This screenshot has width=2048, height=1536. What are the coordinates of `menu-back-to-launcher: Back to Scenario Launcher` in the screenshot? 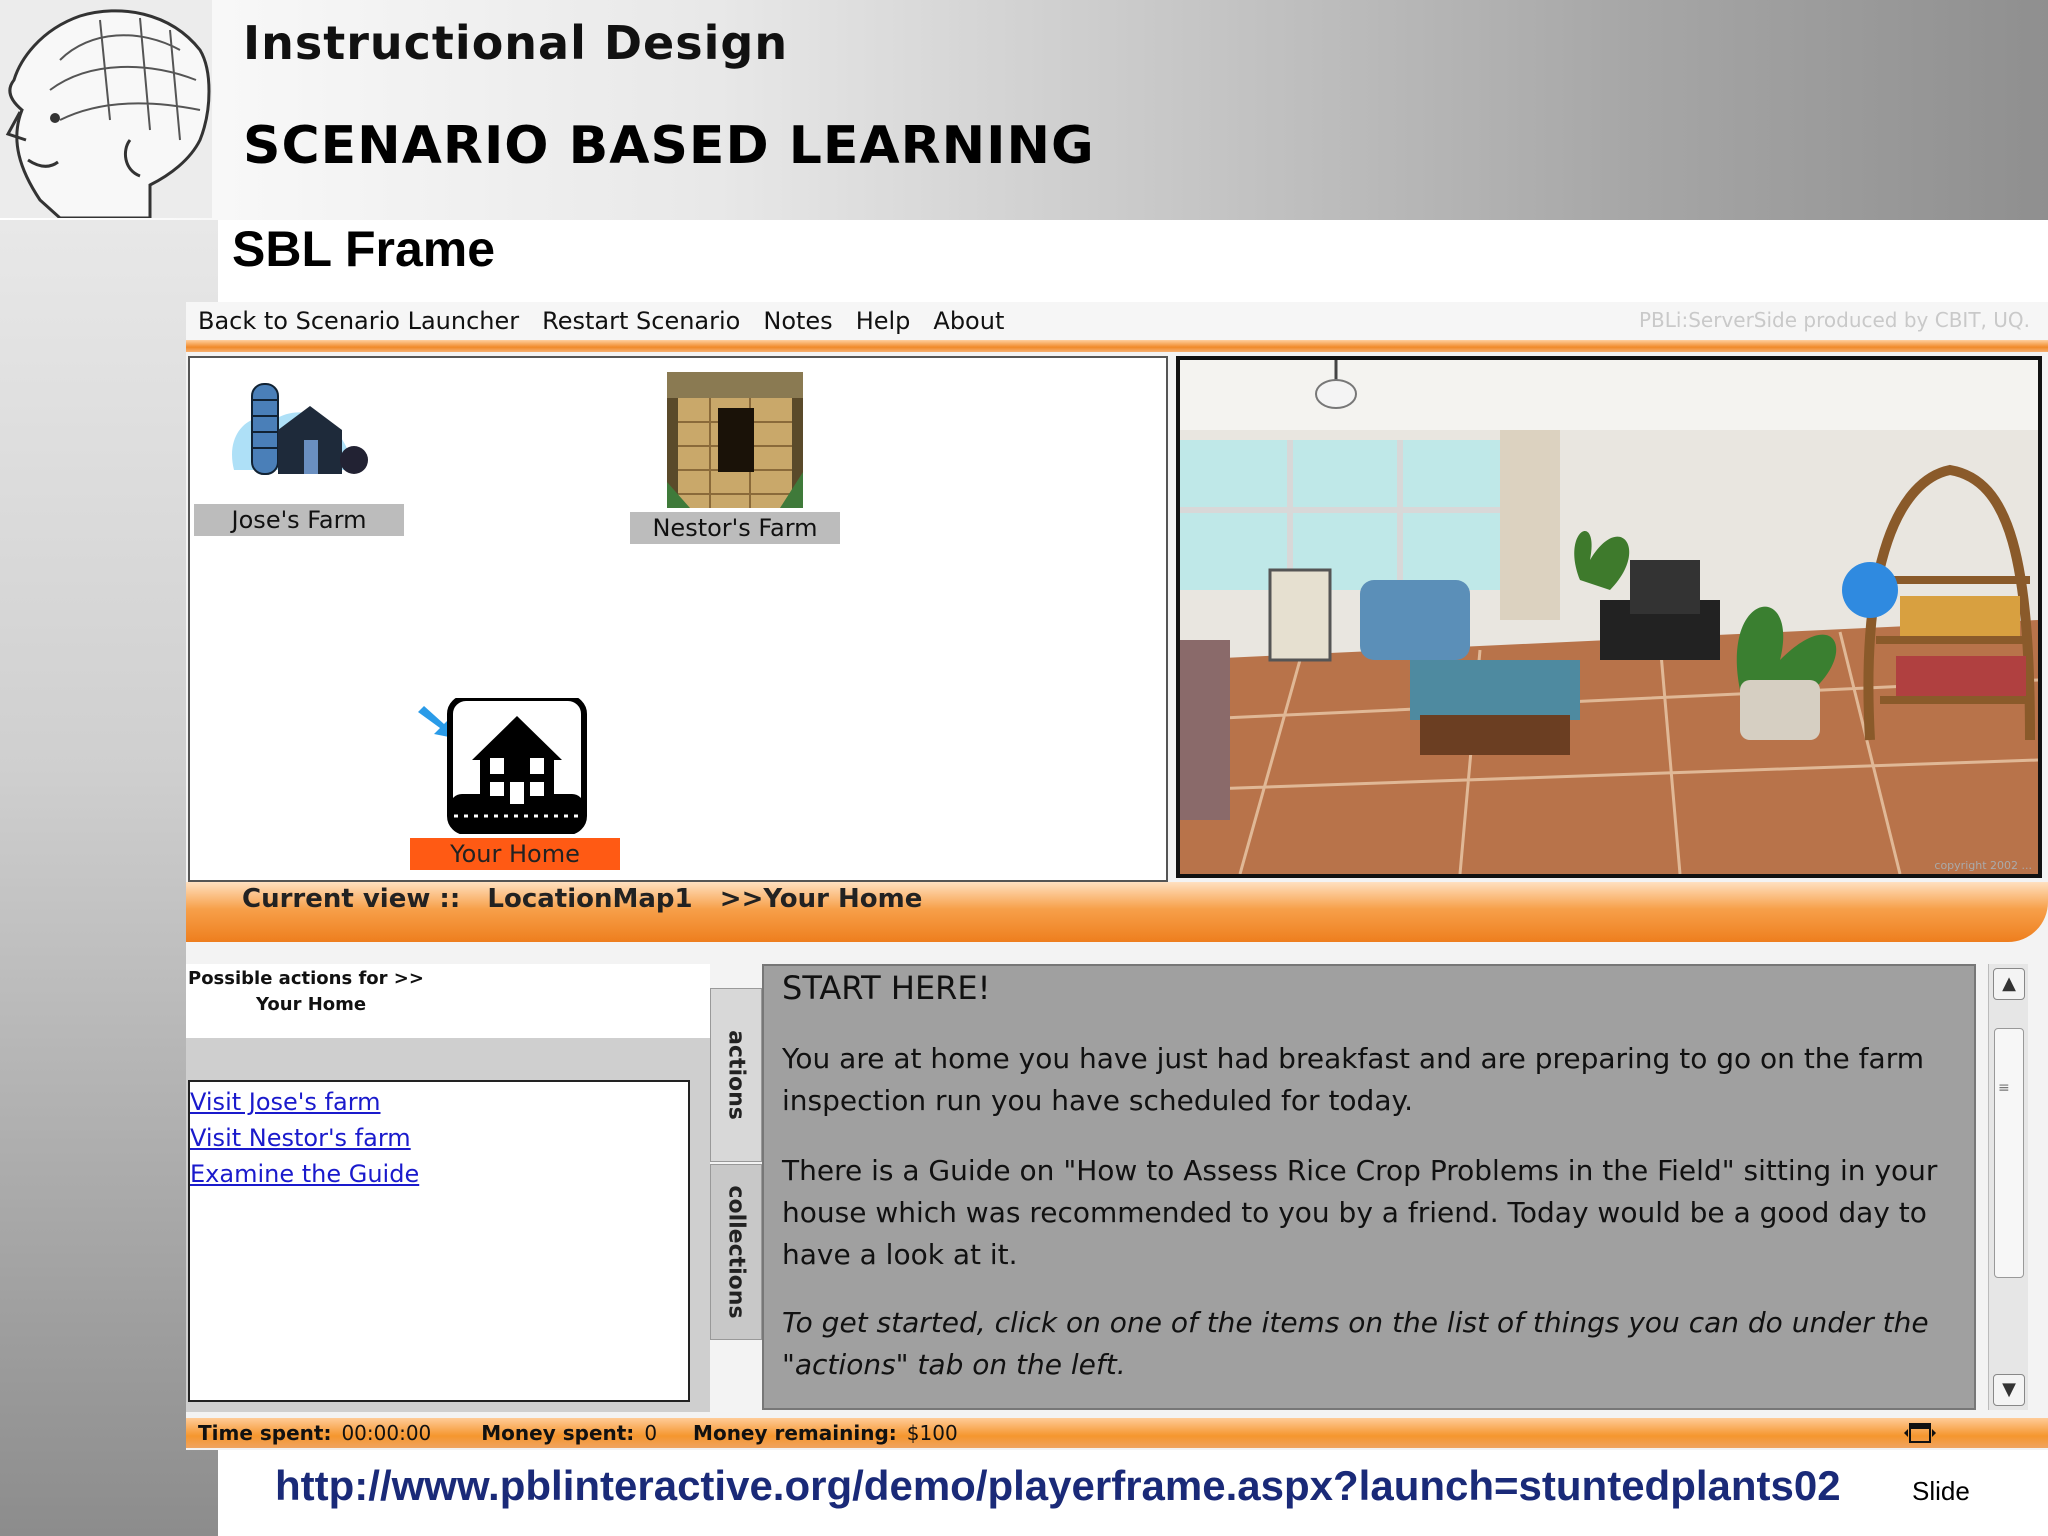 It's located at (358, 321).